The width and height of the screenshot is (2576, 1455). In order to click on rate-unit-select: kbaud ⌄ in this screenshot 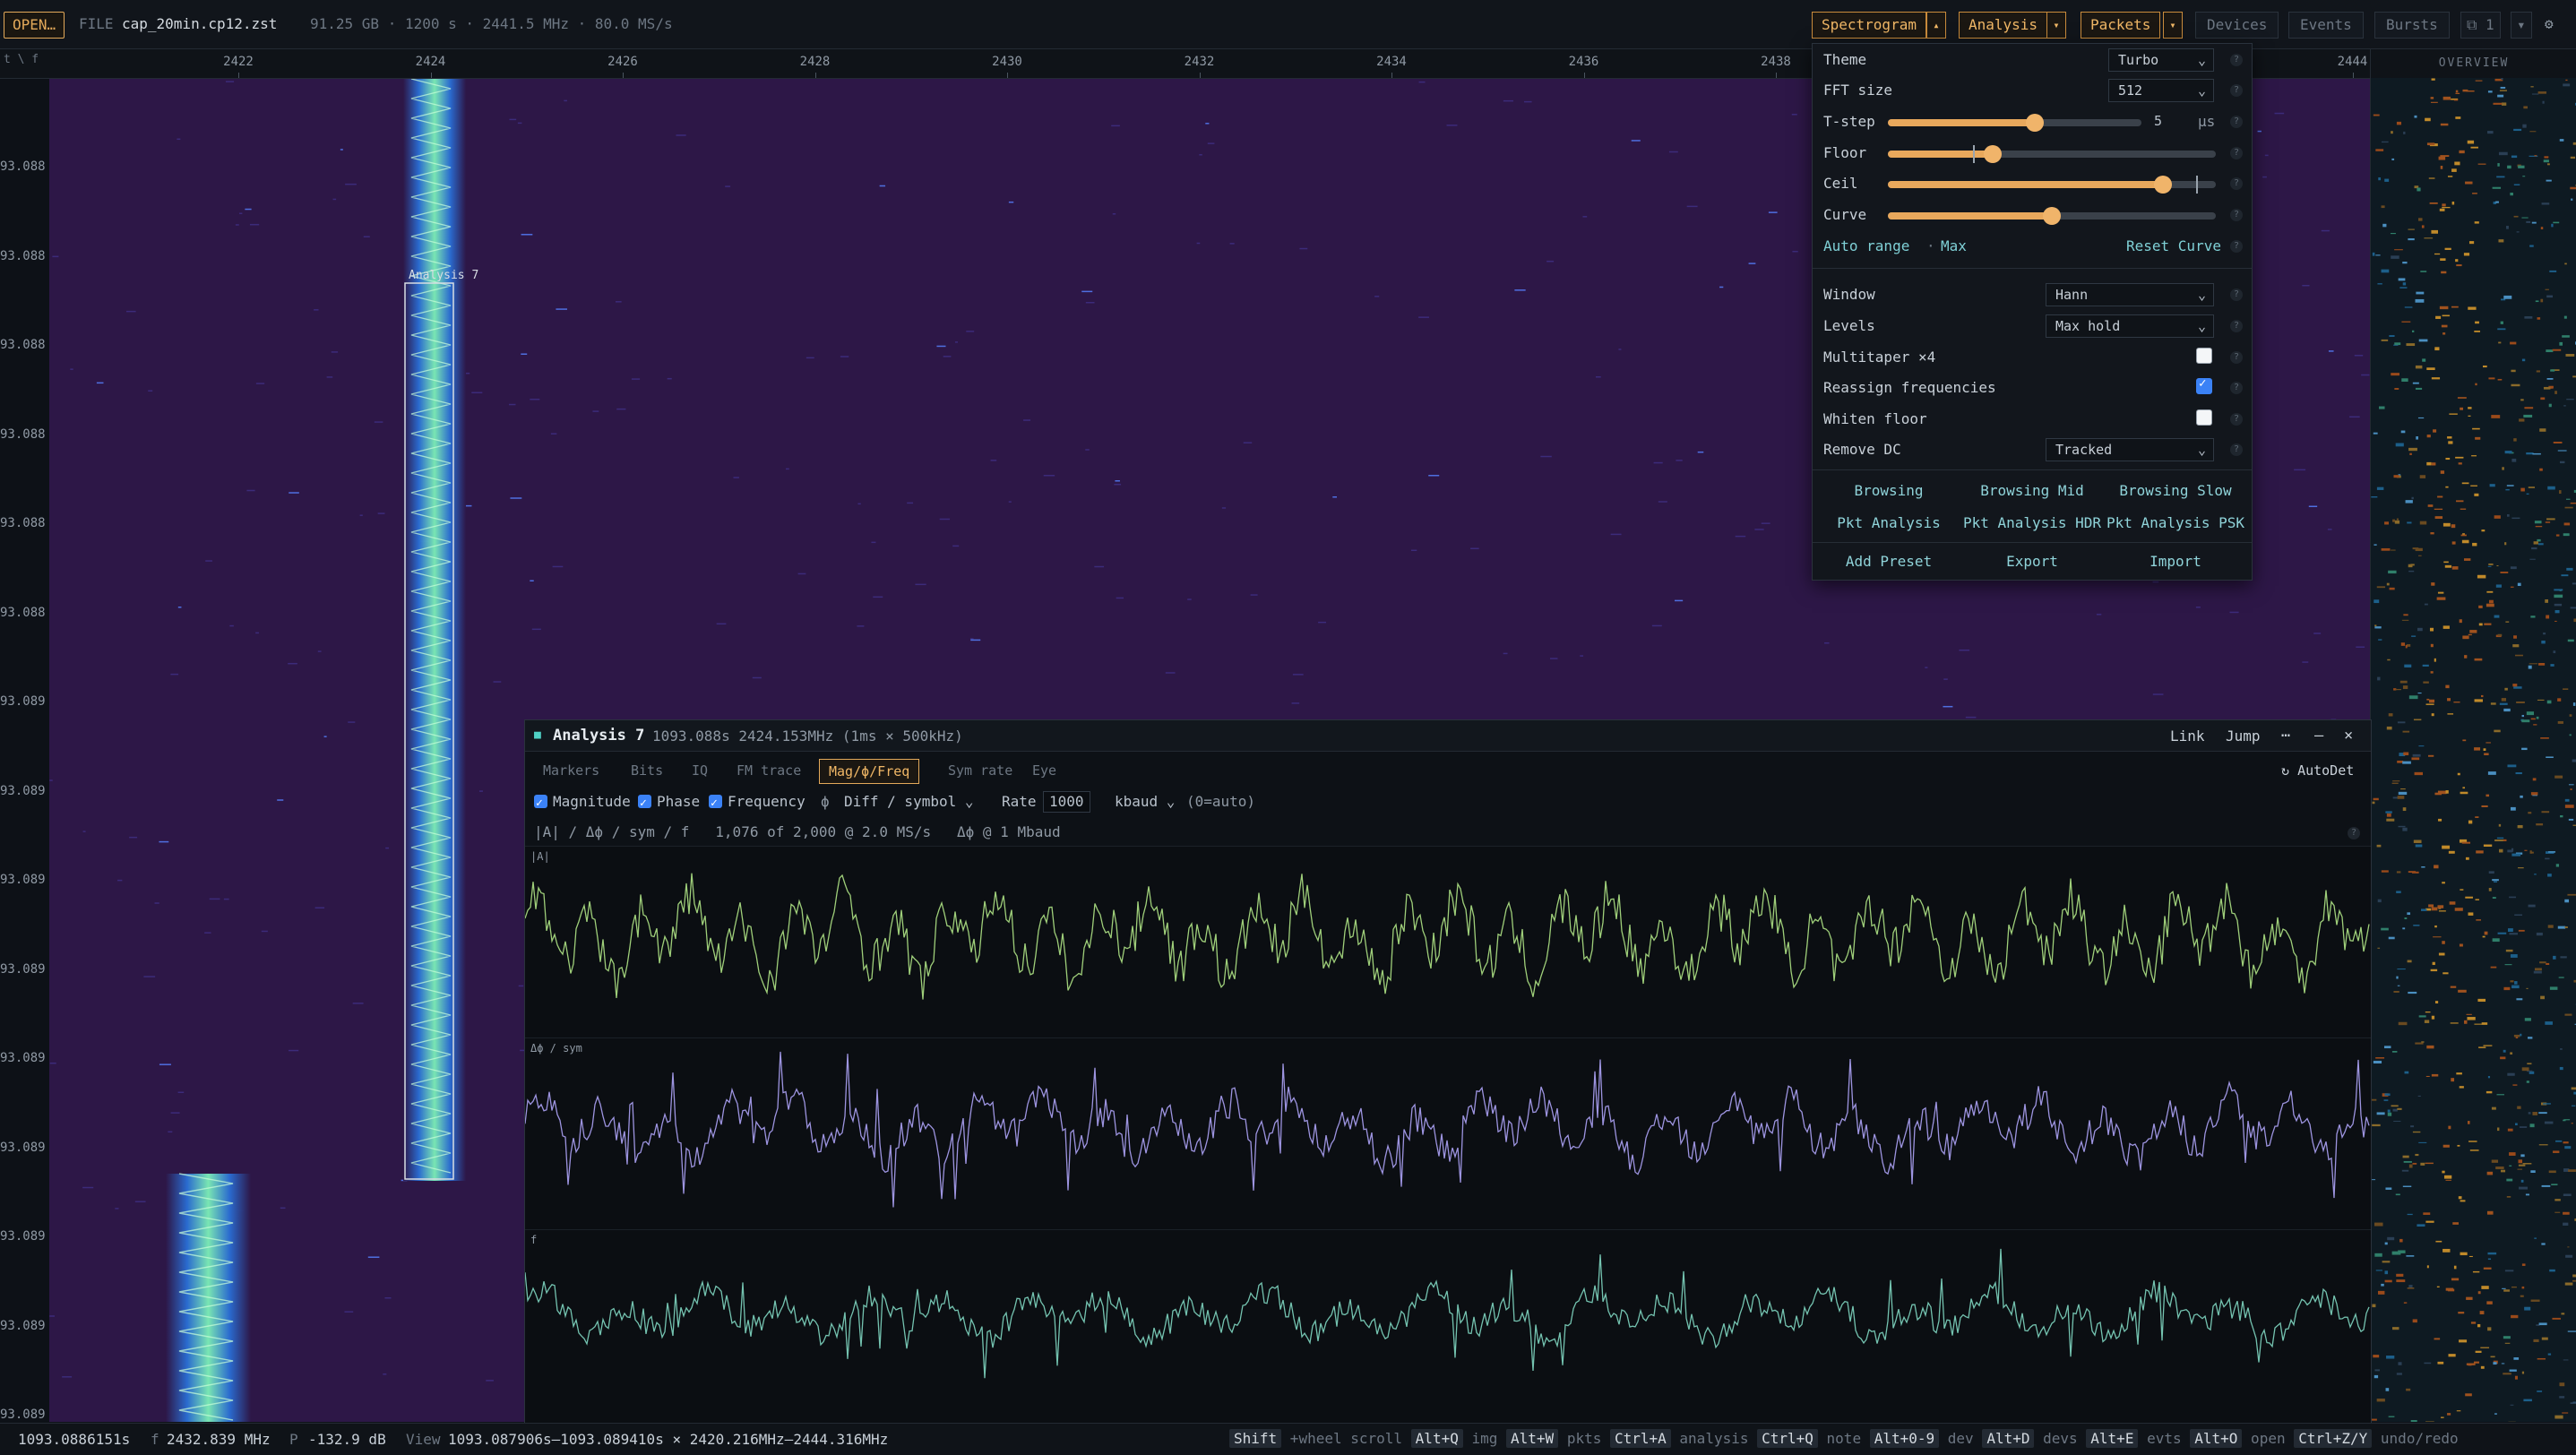, I will do `click(1144, 802)`.